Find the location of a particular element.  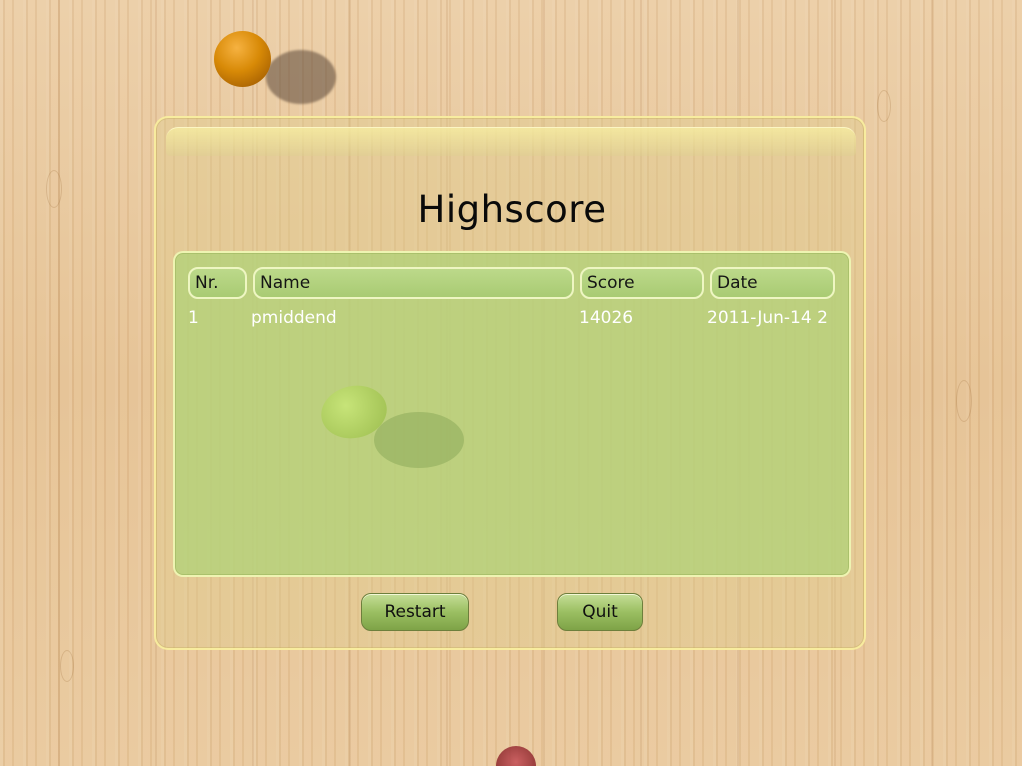

column-header-date: Date is located at coordinates (772, 283).